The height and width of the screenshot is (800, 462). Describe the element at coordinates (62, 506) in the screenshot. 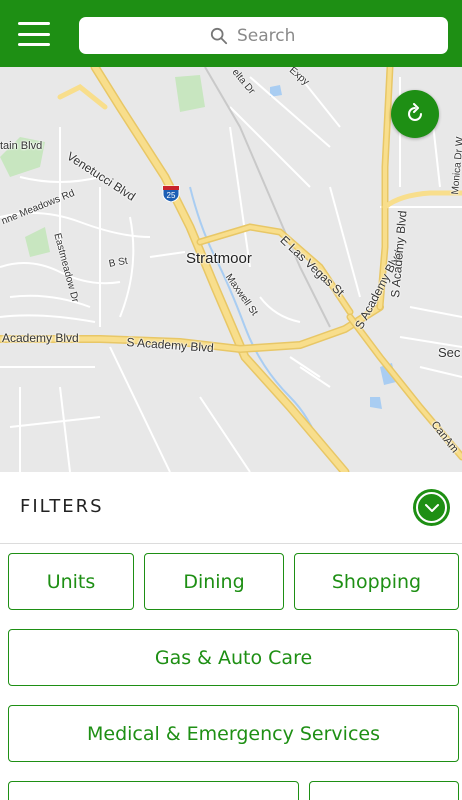

I see `filters-title: FILTERS` at that location.